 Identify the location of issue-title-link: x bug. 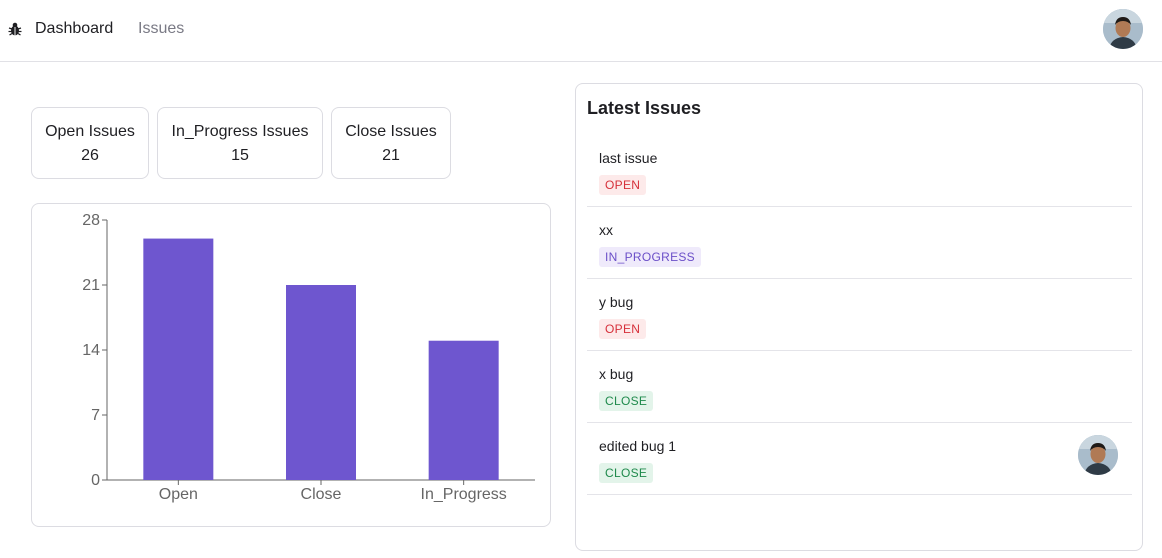
(616, 374).